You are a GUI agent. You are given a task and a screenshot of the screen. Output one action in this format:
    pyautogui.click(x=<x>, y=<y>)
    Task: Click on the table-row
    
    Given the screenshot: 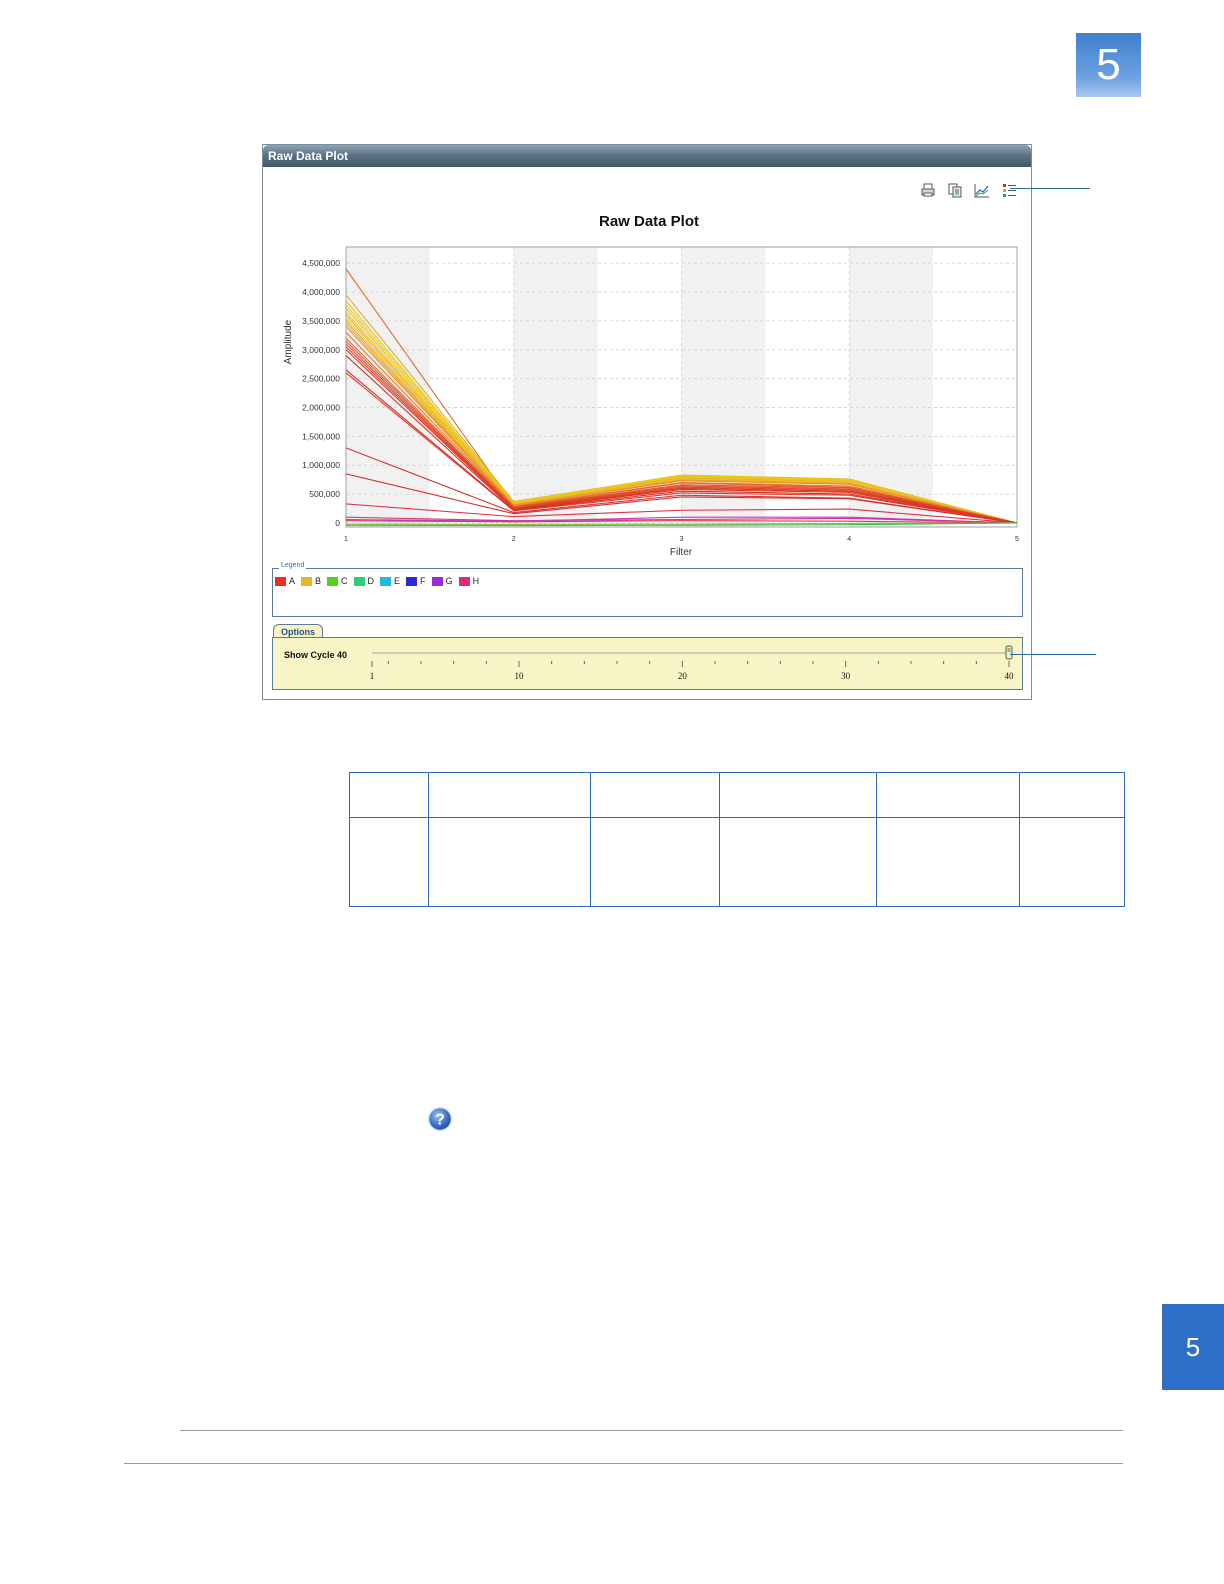 What is the action you would take?
    pyautogui.click(x=737, y=862)
    